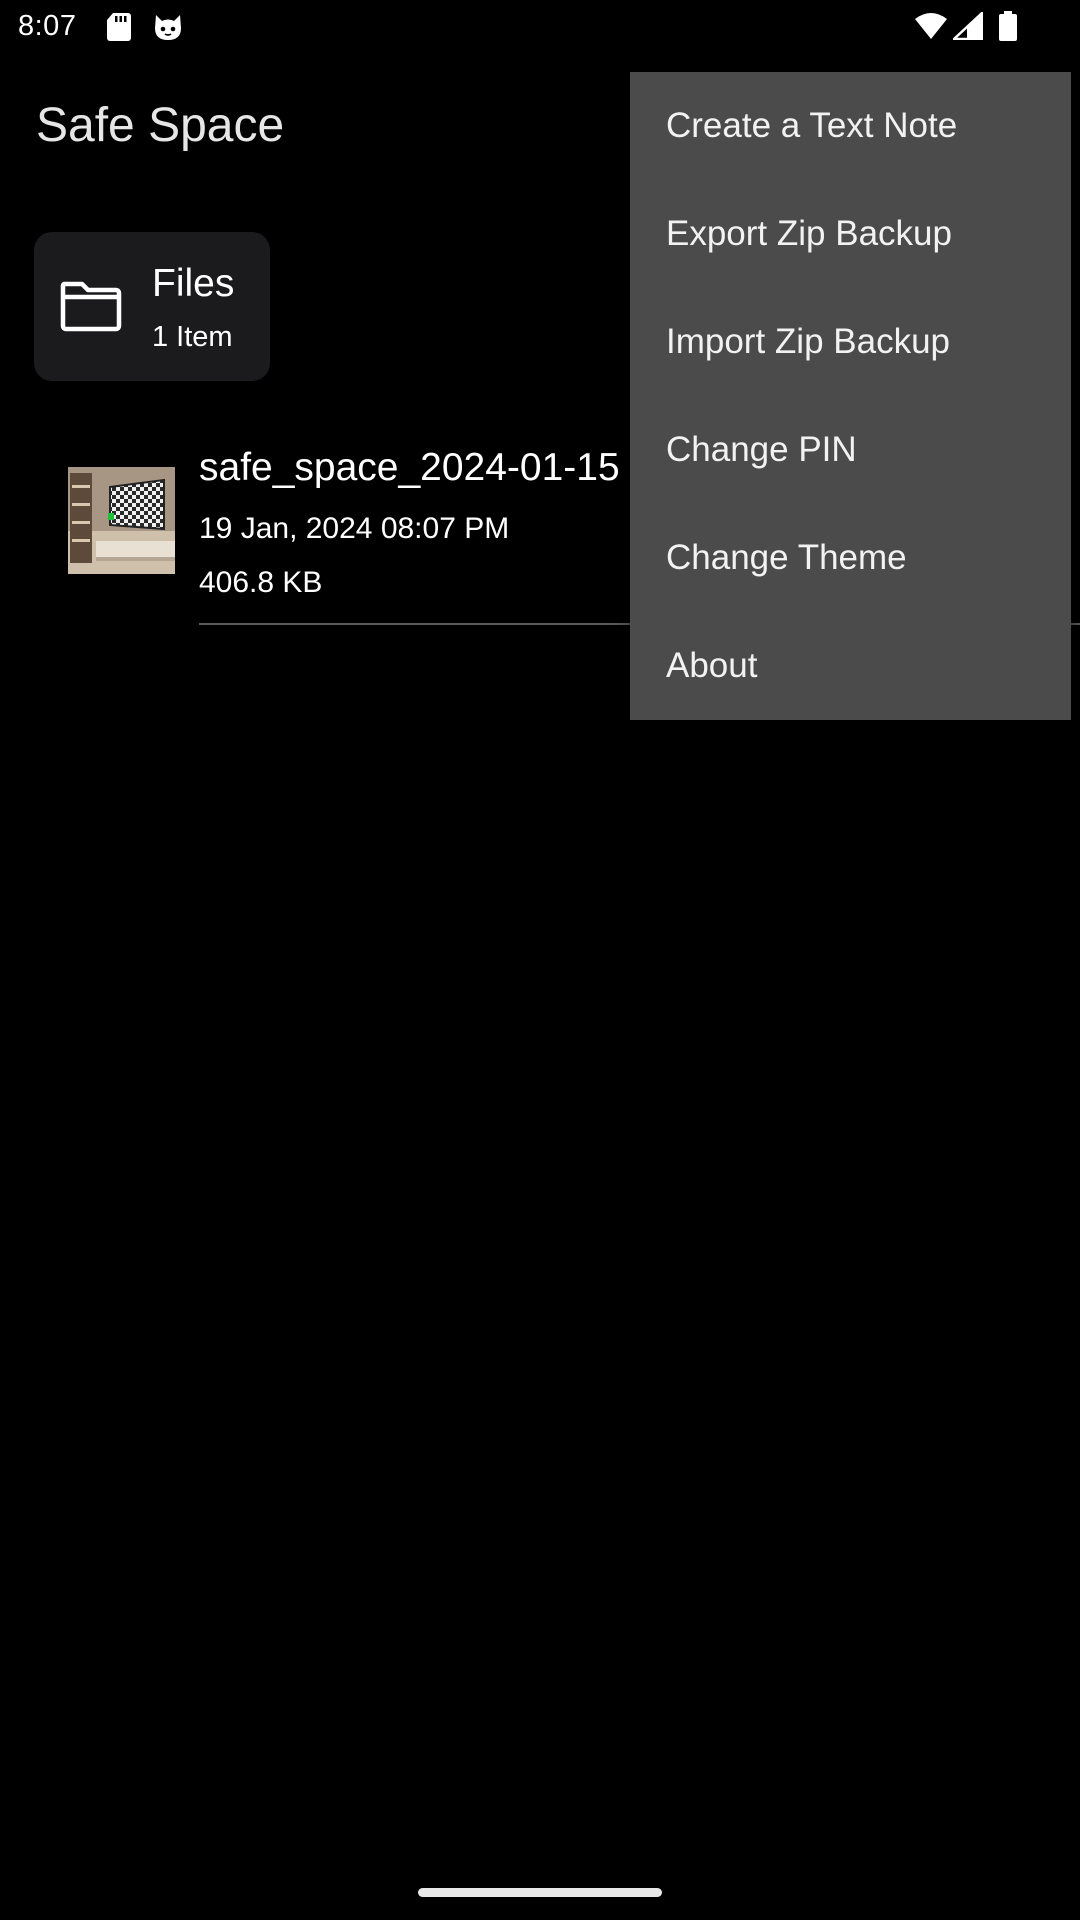  I want to click on menu-item-about: About, so click(850, 666).